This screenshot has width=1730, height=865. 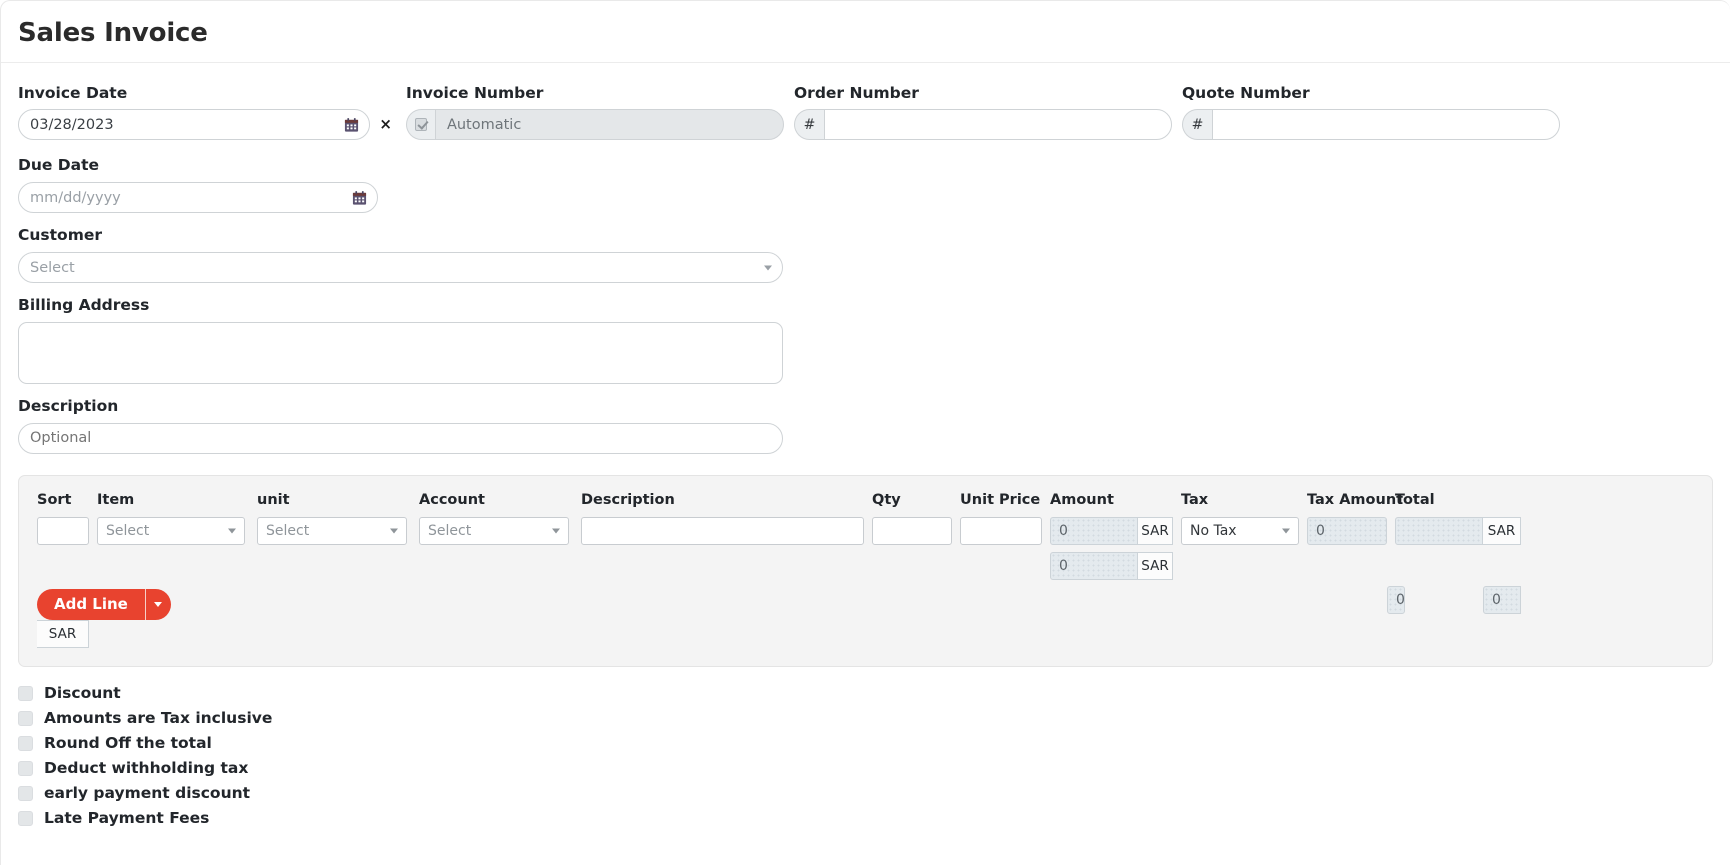 What do you see at coordinates (1197, 125) in the screenshot?
I see `hash-icon-quote: #` at bounding box center [1197, 125].